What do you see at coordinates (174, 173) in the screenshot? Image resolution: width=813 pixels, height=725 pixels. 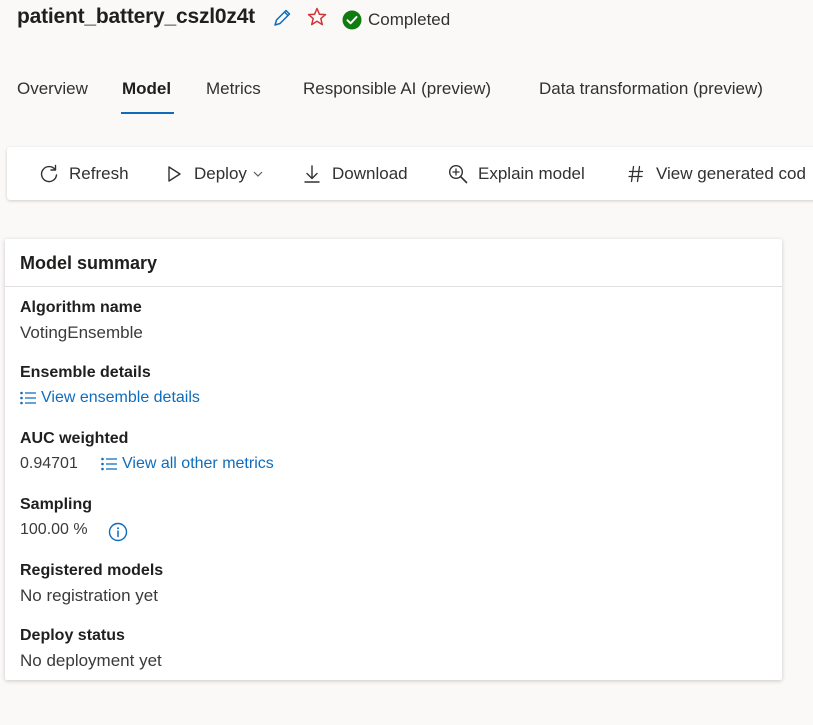 I see `play-icon` at bounding box center [174, 173].